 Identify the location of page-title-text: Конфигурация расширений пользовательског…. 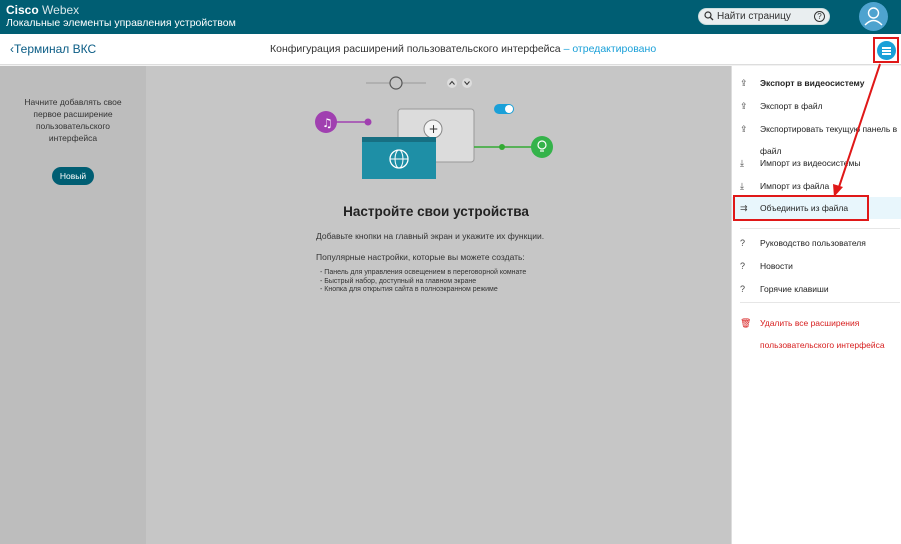
(415, 49).